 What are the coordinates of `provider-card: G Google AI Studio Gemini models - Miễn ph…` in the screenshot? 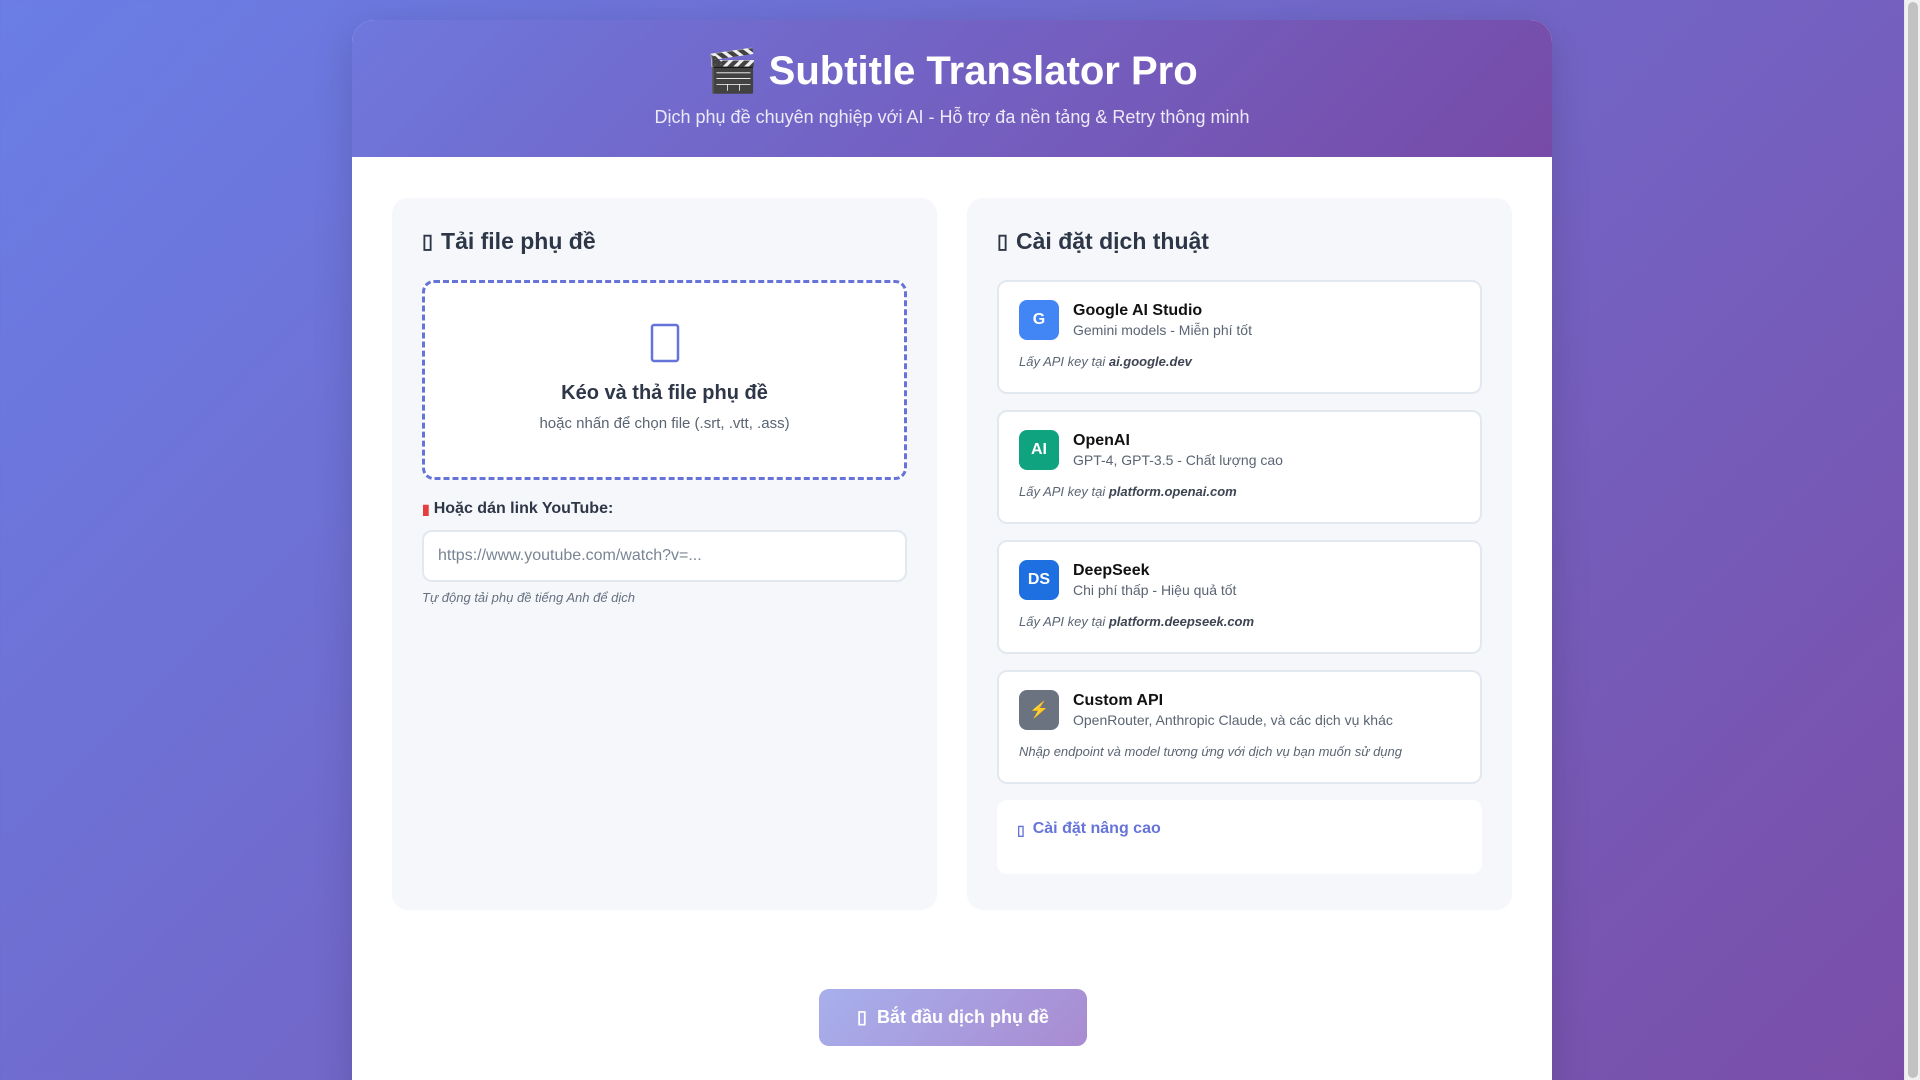 It's located at (1239, 337).